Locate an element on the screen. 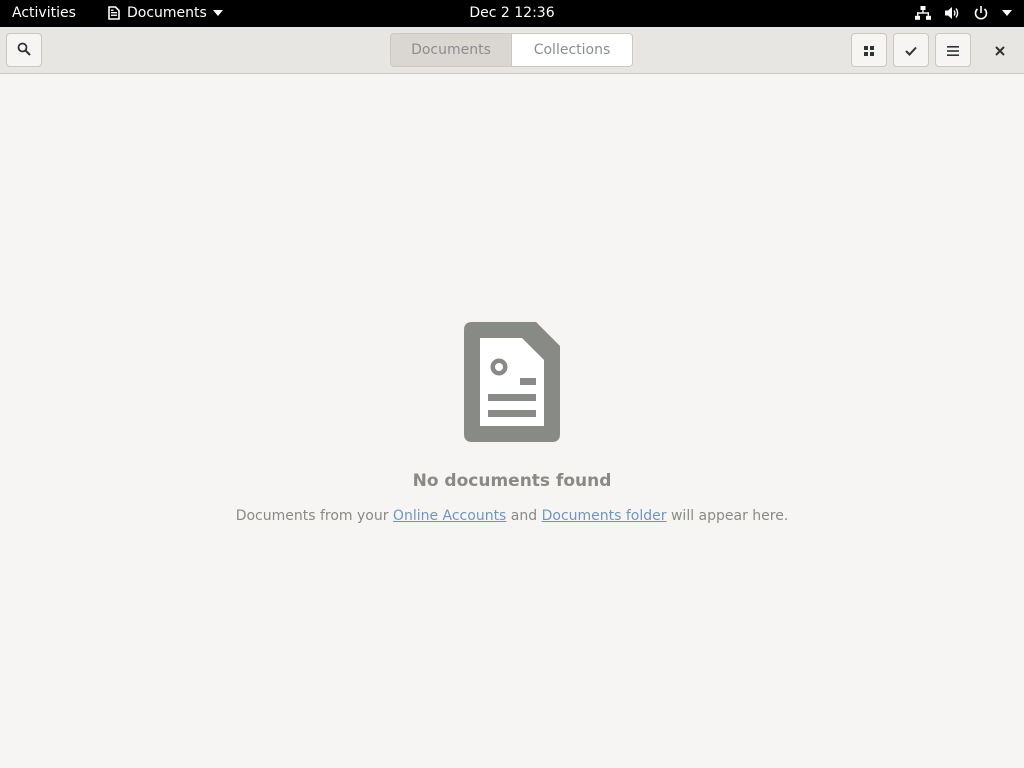 This screenshot has width=1024, height=768. empty-document-icon is located at coordinates (512, 382).